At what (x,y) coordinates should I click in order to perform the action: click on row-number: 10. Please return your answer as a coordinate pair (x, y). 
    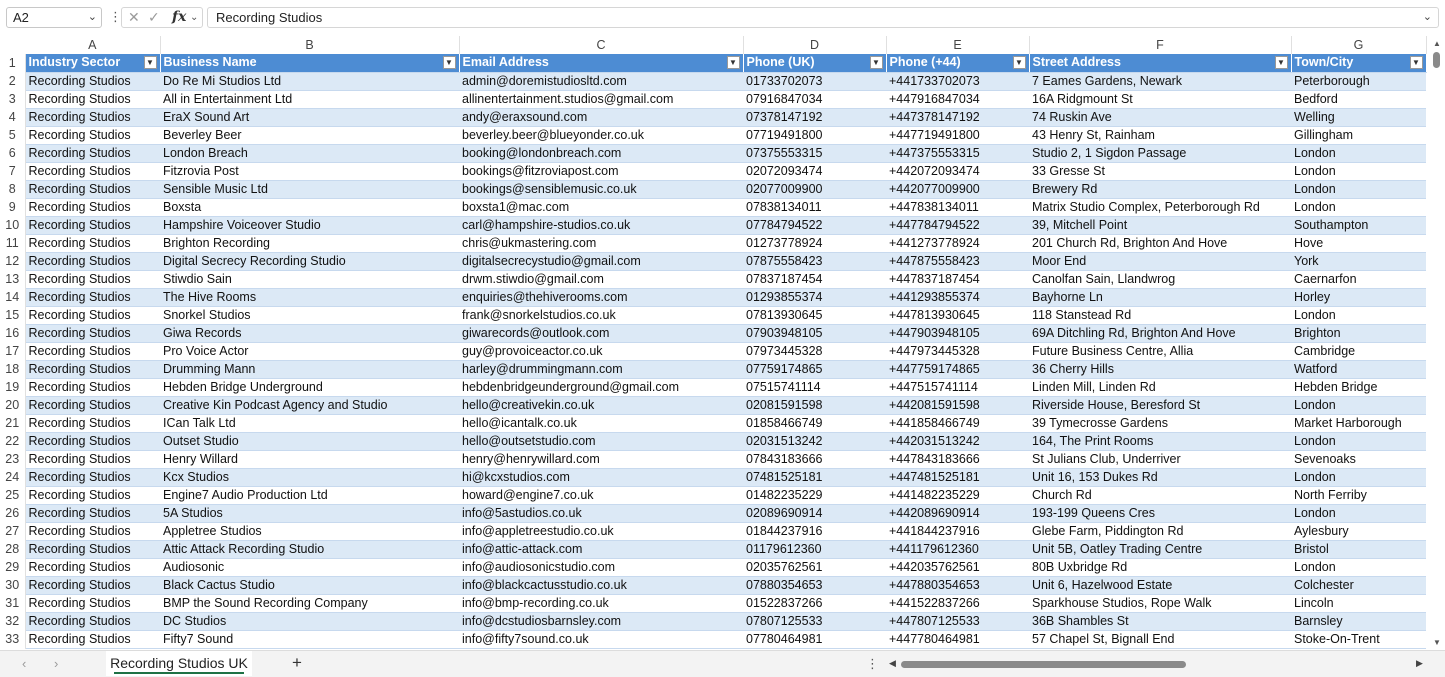
    Looking at the image, I should click on (13, 225).